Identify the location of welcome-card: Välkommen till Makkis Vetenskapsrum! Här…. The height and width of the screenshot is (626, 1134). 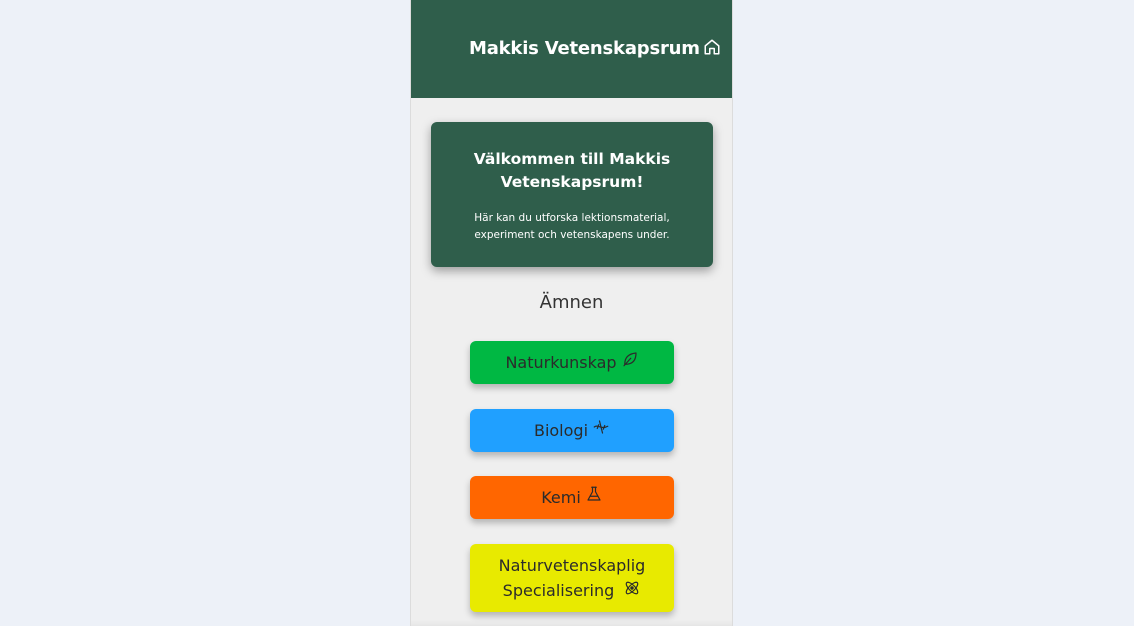
(572, 194).